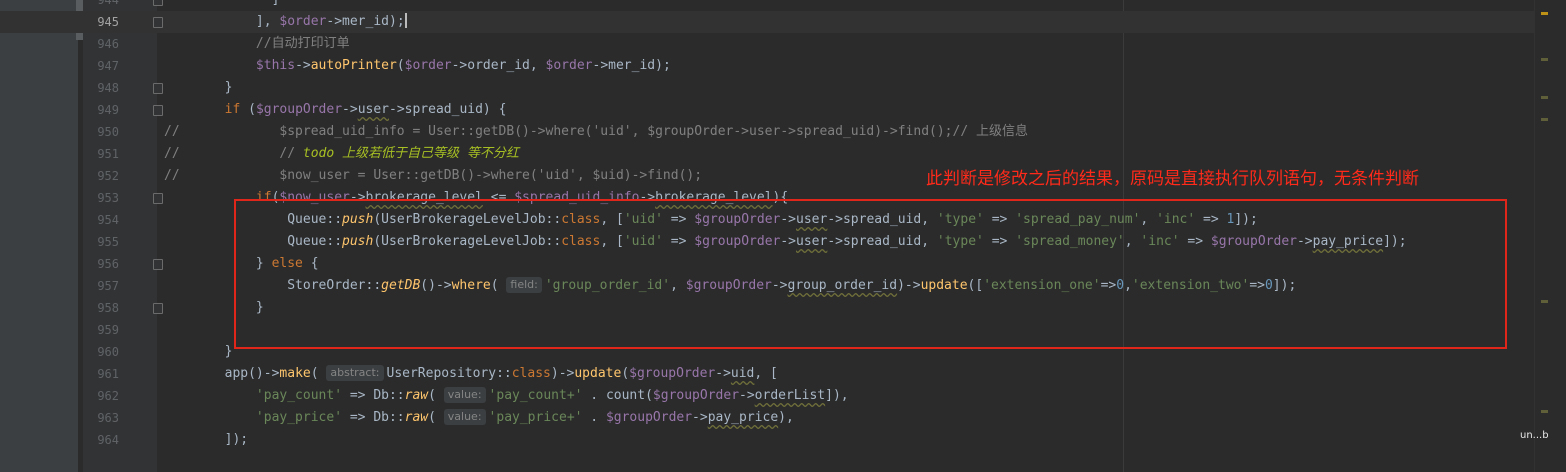 The height and width of the screenshot is (472, 1566). What do you see at coordinates (767, 110) in the screenshot?
I see `code-line: 949 if ($groupOrder->user->spread_uid) {` at bounding box center [767, 110].